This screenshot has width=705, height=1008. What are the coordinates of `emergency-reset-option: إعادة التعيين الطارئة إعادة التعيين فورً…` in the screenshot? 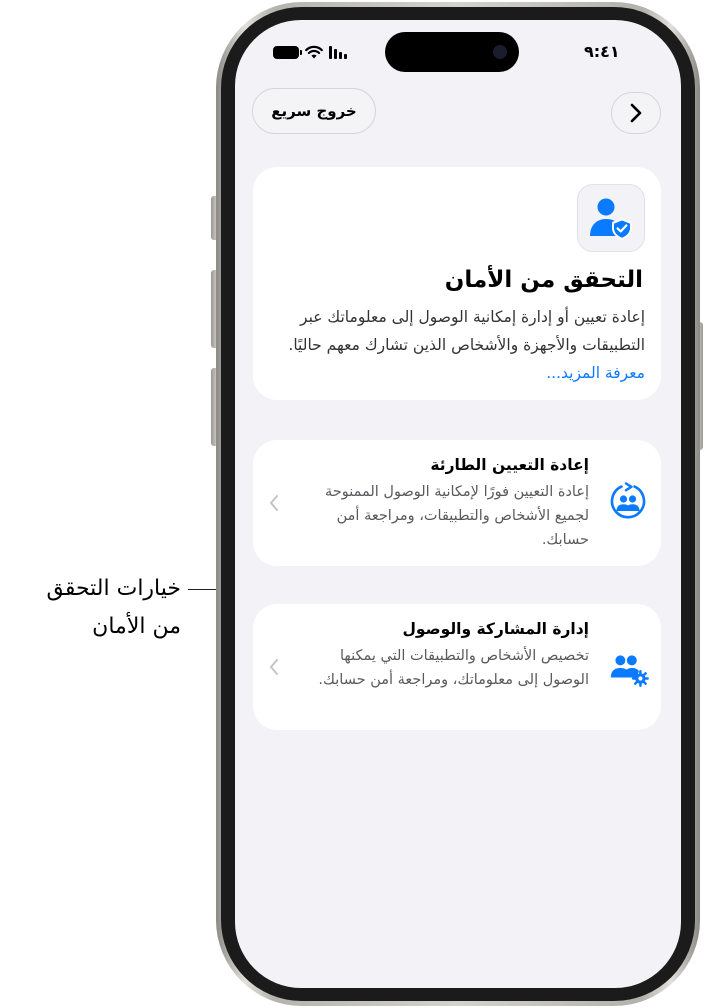 It's located at (457, 503).